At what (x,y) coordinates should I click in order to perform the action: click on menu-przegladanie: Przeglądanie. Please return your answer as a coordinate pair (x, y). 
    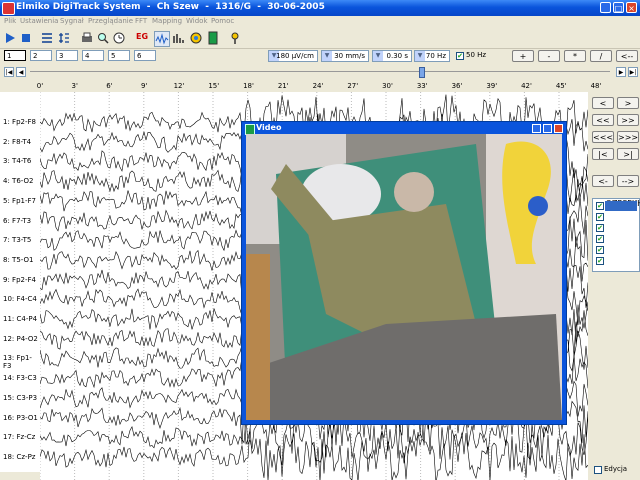
    Looking at the image, I should click on (110, 21).